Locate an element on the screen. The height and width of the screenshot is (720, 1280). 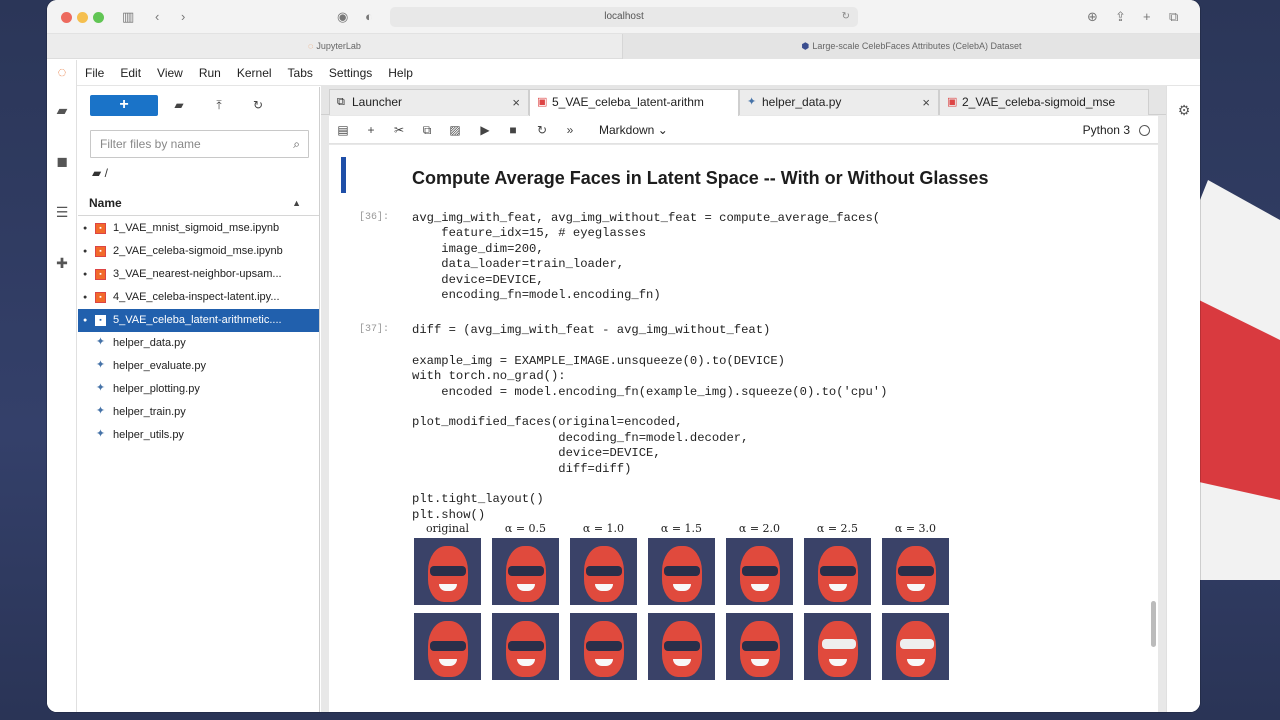
new-launcher-button: + is located at coordinates (124, 105).